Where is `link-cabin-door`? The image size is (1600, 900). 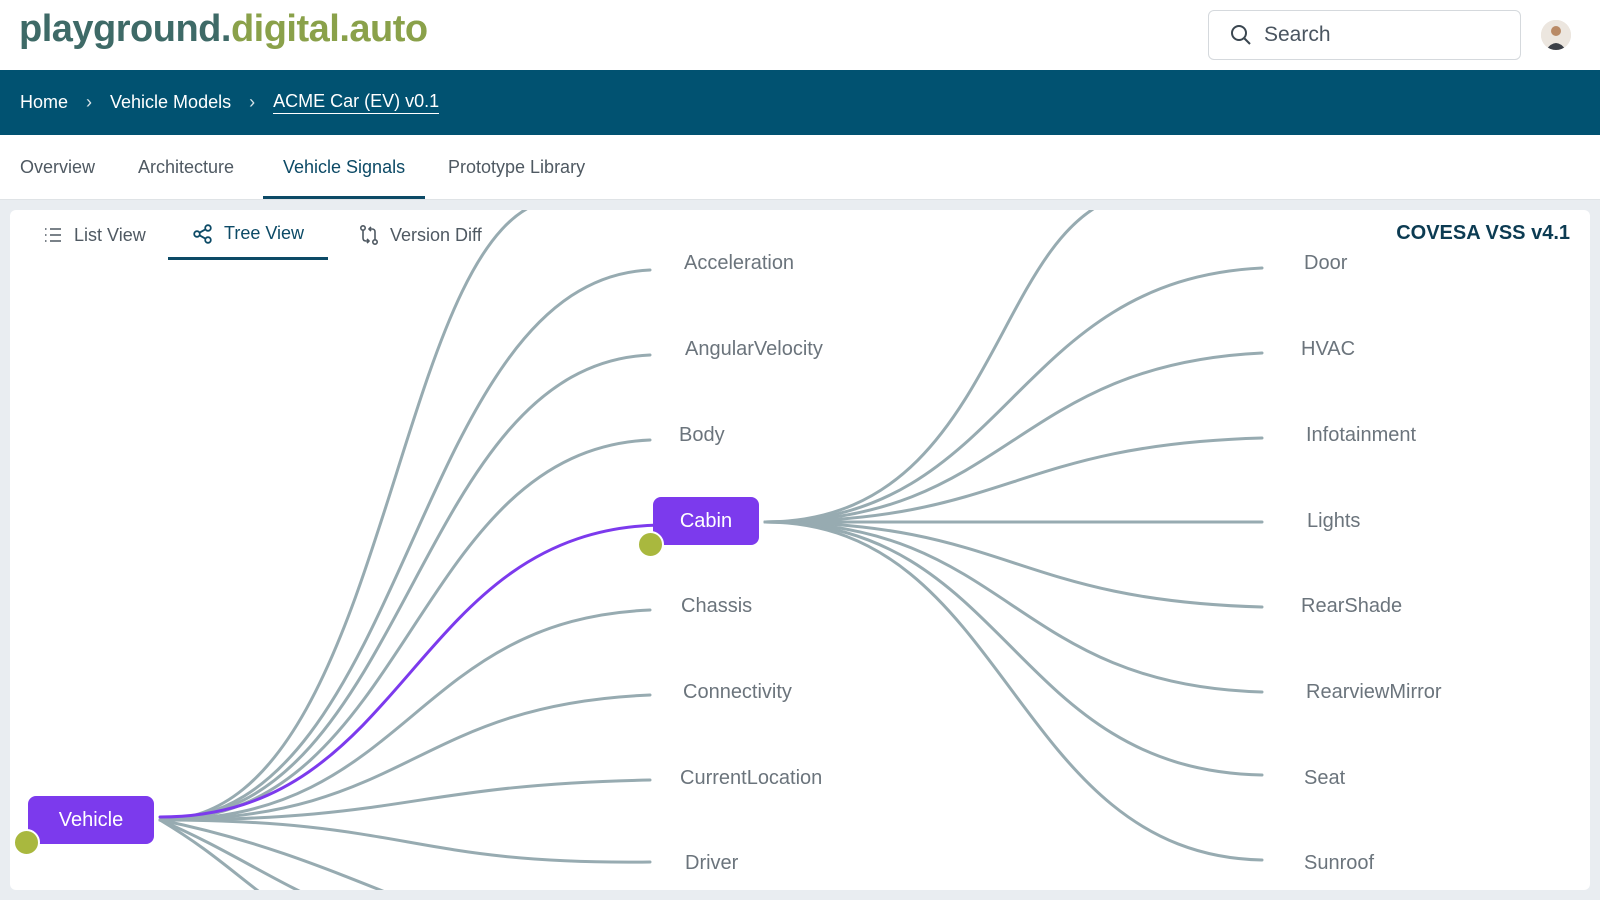
link-cabin-door is located at coordinates (1013, 395).